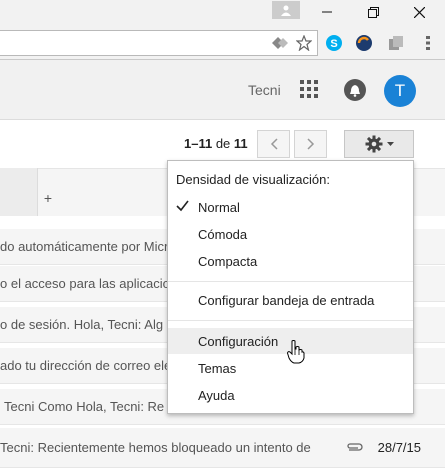 This screenshot has width=445, height=474. Describe the element at coordinates (238, 341) in the screenshot. I see `settings-item-label: Configuración` at that location.